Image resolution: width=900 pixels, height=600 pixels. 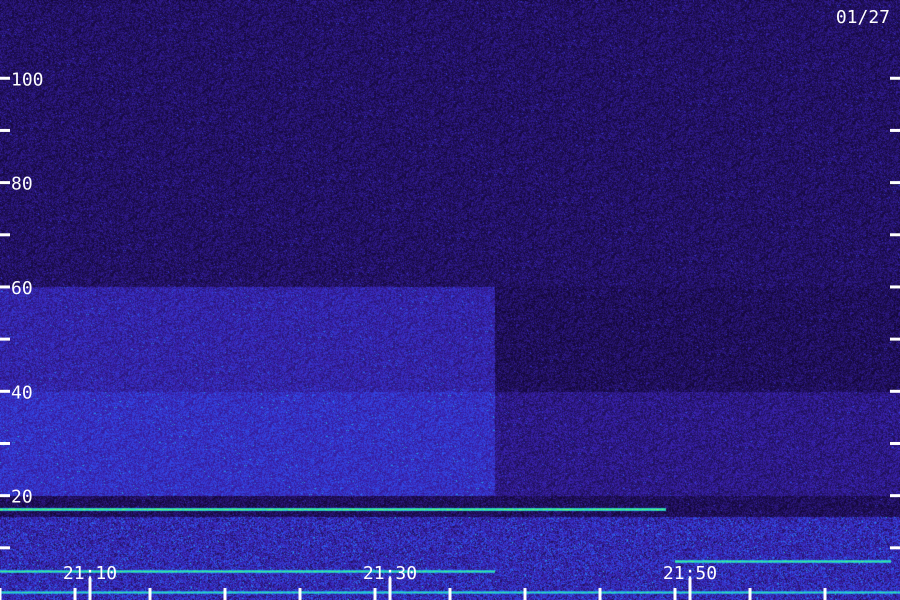 What do you see at coordinates (27, 79) in the screenshot?
I see `y-tick-label: 100` at bounding box center [27, 79].